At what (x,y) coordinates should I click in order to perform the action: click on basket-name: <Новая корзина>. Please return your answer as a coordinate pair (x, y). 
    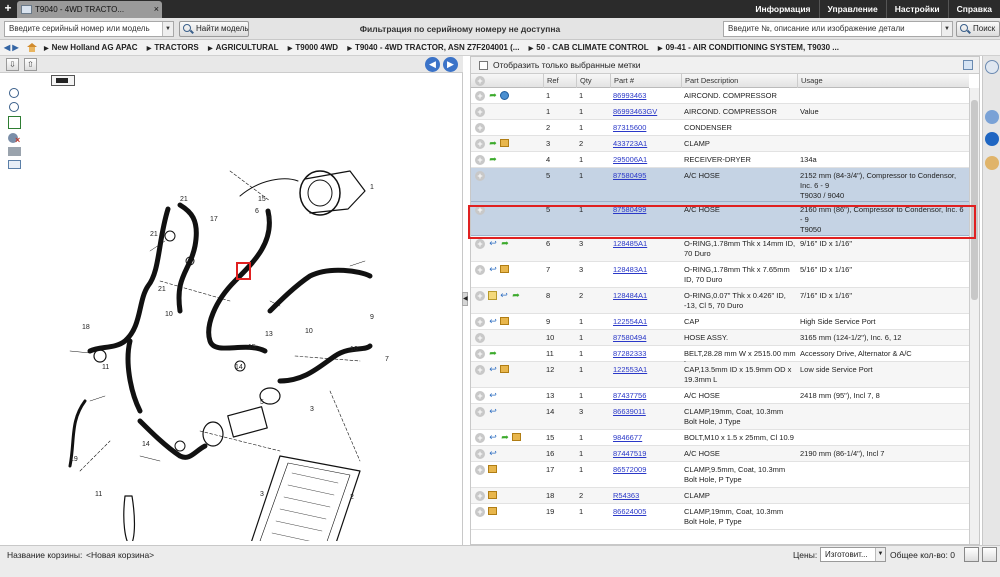
    Looking at the image, I should click on (120, 555).